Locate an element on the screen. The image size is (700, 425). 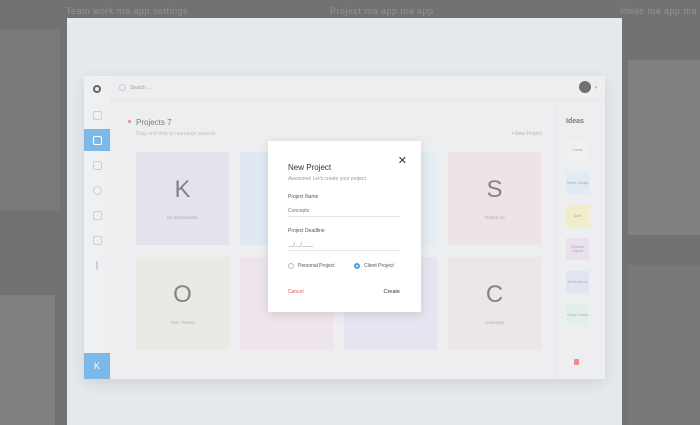
project-deadline-label: Project Deadline is located at coordinates (306, 231).